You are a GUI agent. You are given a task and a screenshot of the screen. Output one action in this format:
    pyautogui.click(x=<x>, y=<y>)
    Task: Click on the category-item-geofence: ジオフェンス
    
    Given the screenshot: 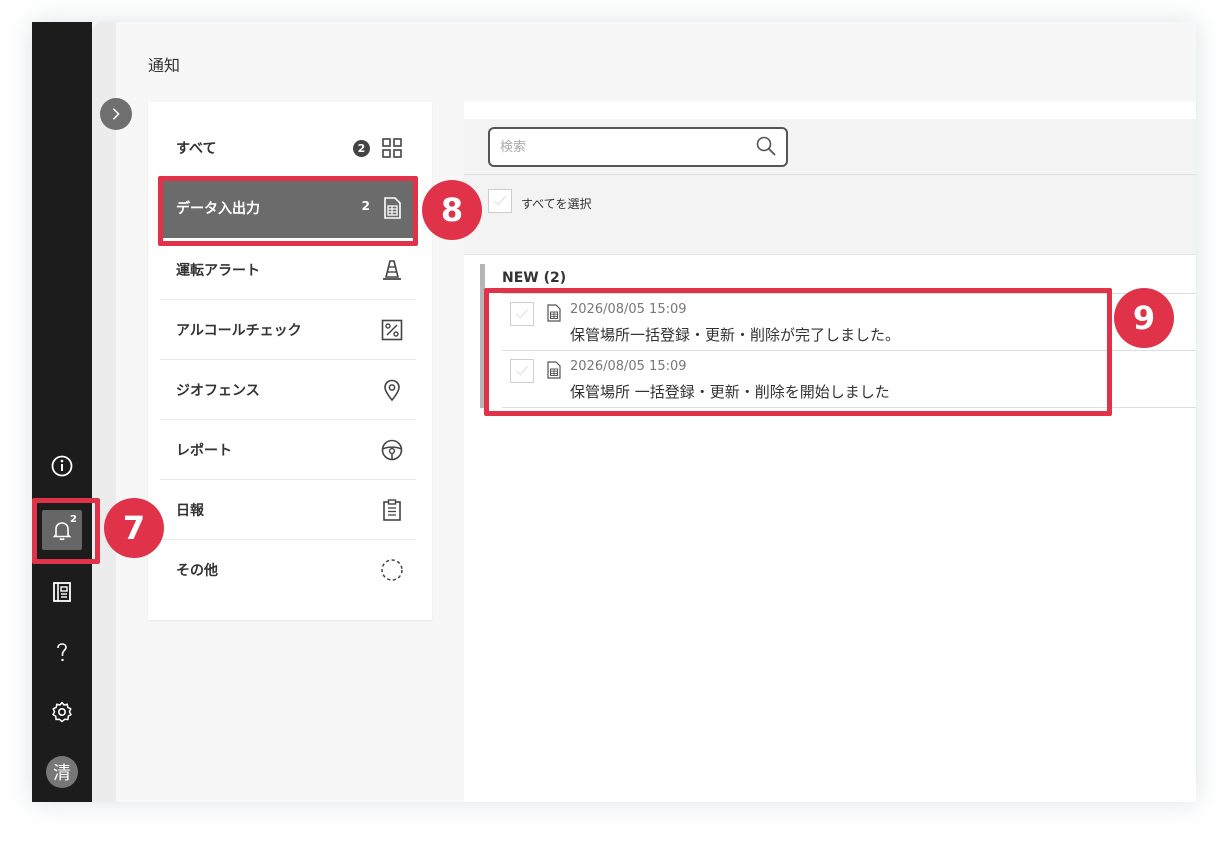 What is the action you would take?
    pyautogui.click(x=288, y=390)
    